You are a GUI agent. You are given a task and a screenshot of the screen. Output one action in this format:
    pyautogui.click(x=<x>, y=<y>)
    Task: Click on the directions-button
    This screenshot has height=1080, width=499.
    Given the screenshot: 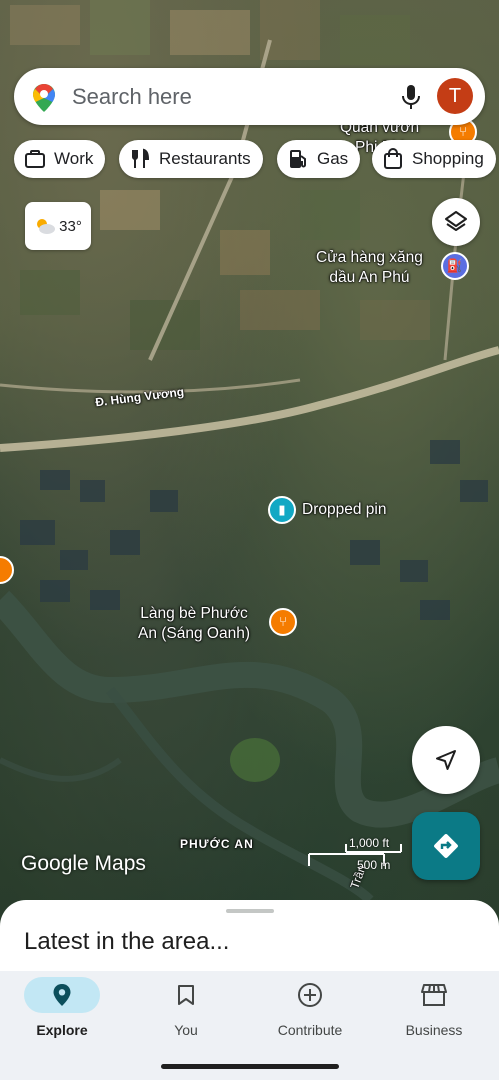 What is the action you would take?
    pyautogui.click(x=446, y=846)
    